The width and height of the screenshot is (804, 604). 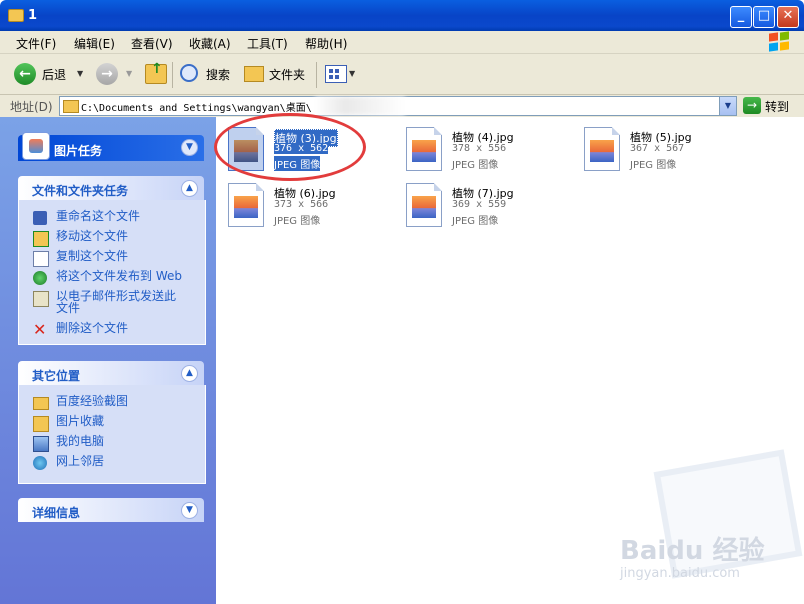 What do you see at coordinates (290, 147) in the screenshot?
I see `highlight-circle` at bounding box center [290, 147].